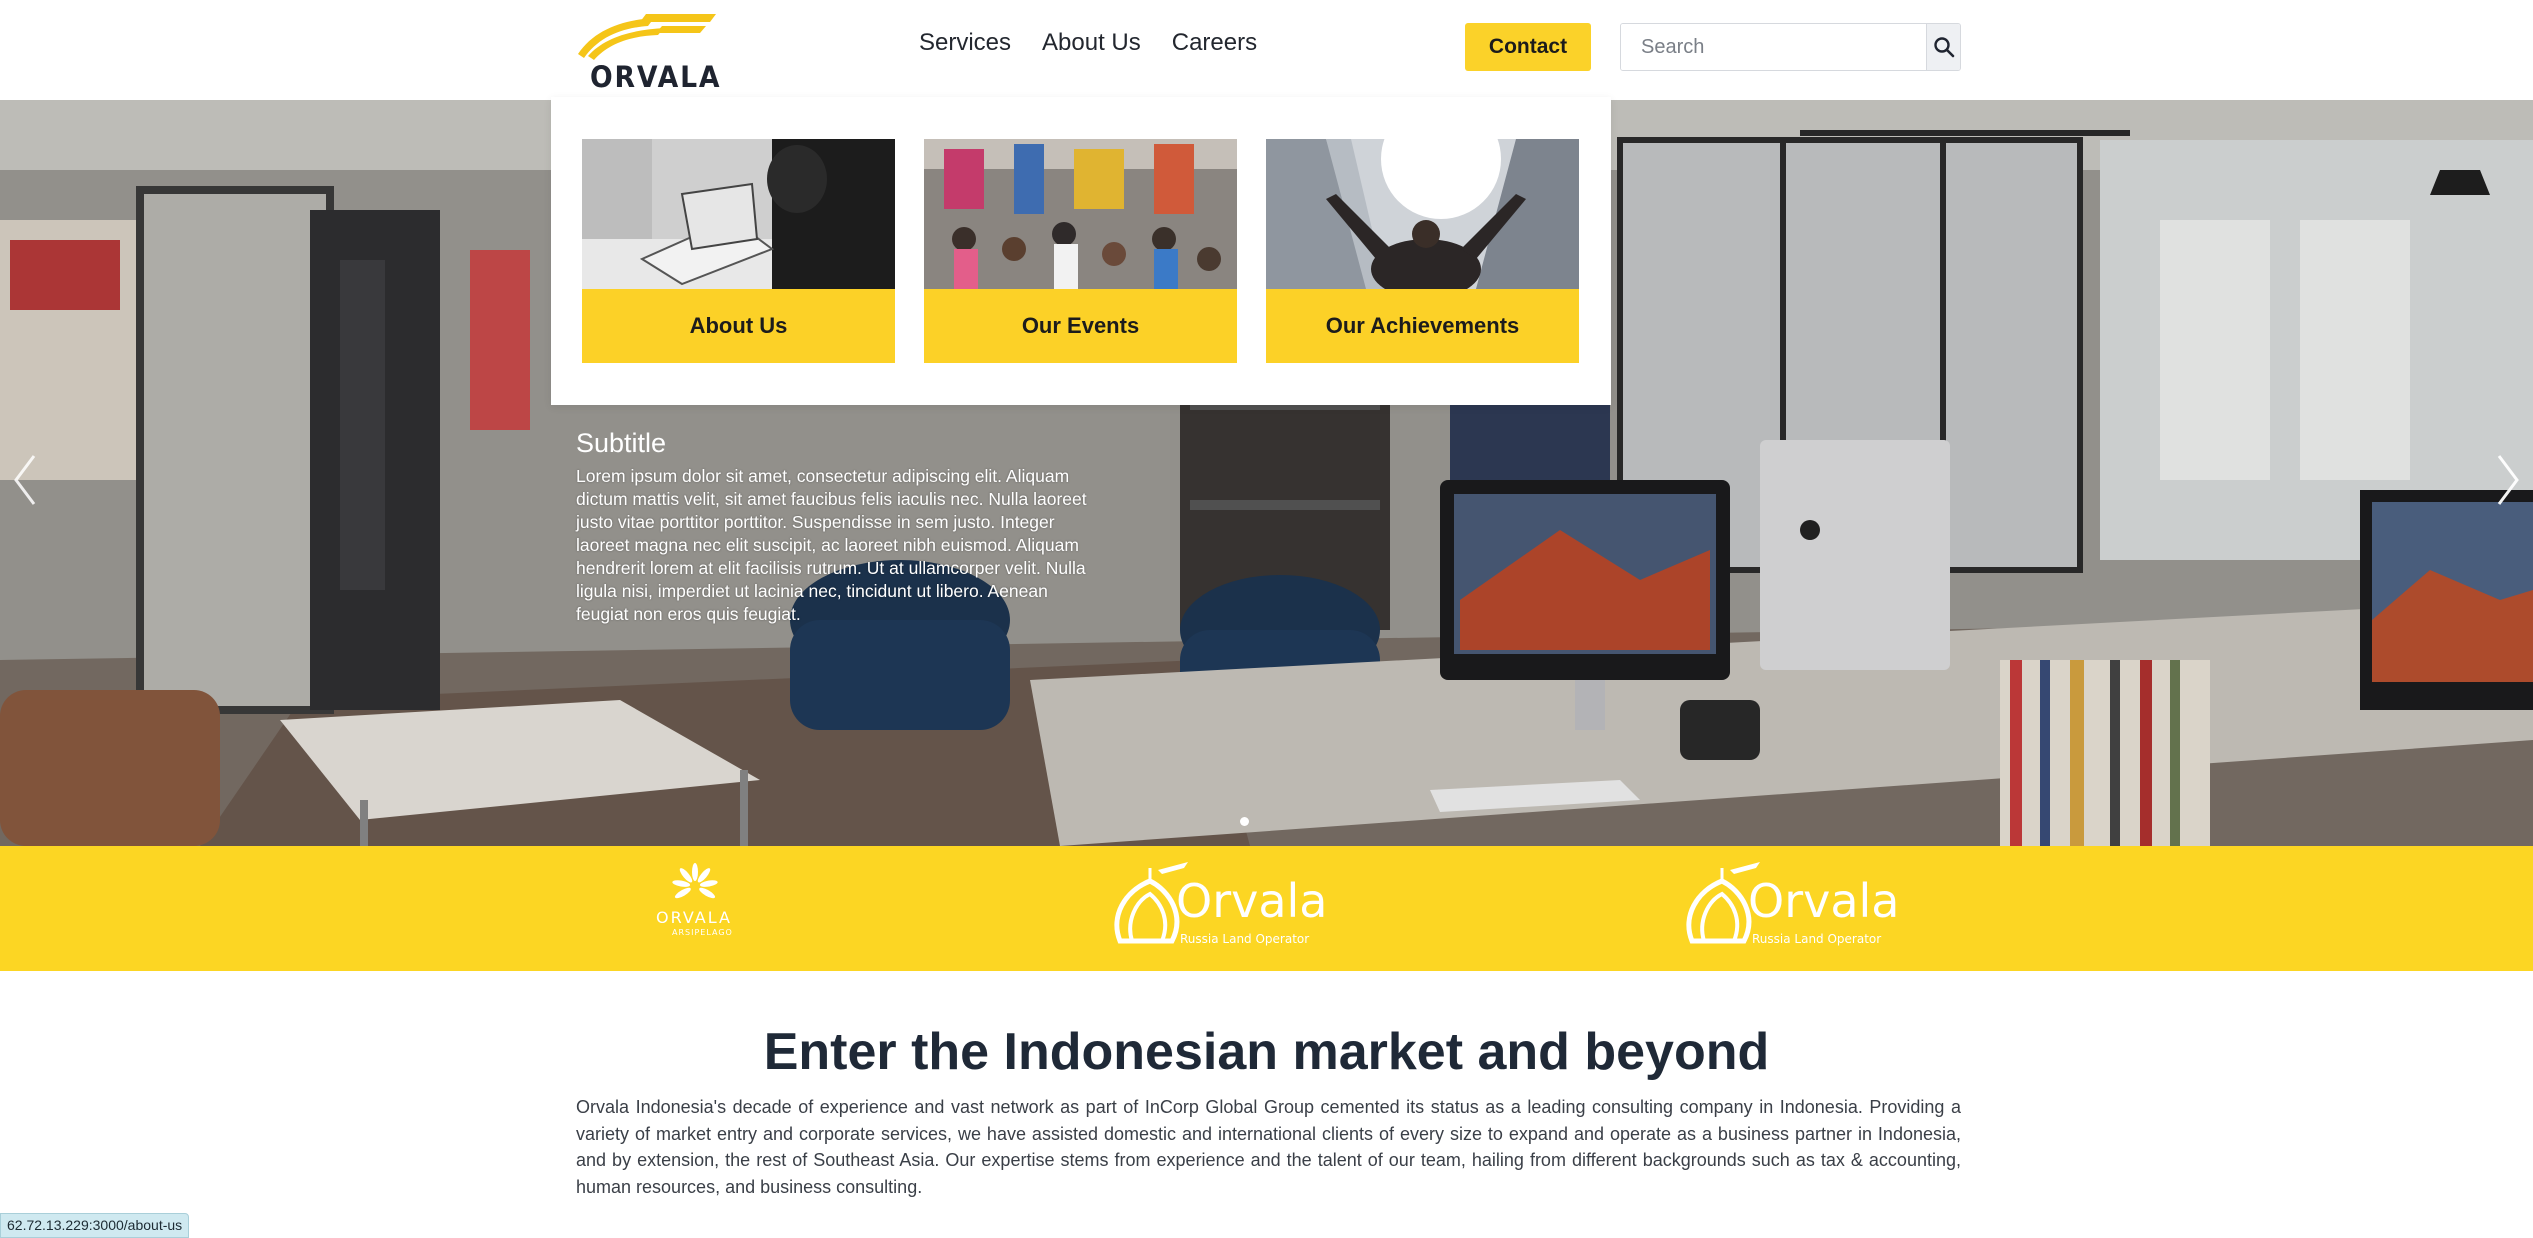 This screenshot has height=1238, width=2533. I want to click on status-bar-url: 62.72.13.229:3000/about-us, so click(95, 1225).